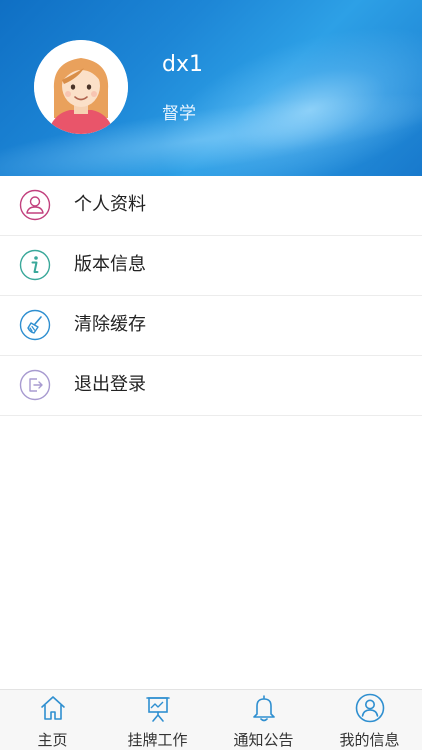 This screenshot has height=750, width=422. Describe the element at coordinates (110, 264) in the screenshot. I see `menu-item-label: 版本信息` at that location.